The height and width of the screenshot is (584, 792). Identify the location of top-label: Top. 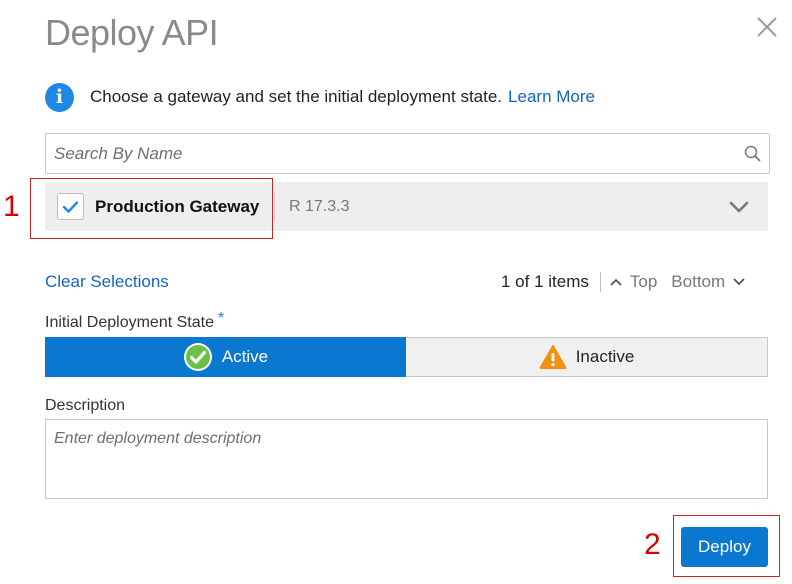
(643, 281).